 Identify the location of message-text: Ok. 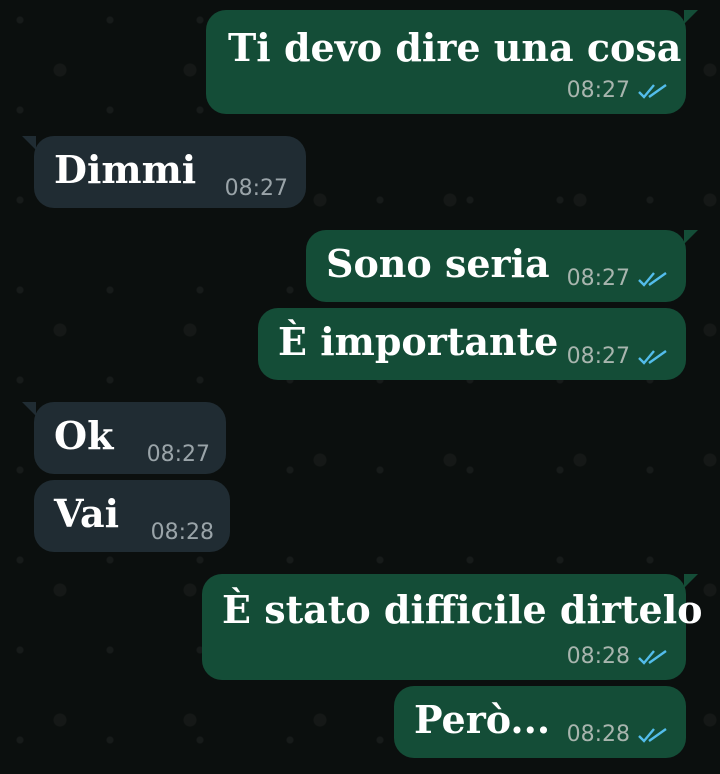
(84, 435).